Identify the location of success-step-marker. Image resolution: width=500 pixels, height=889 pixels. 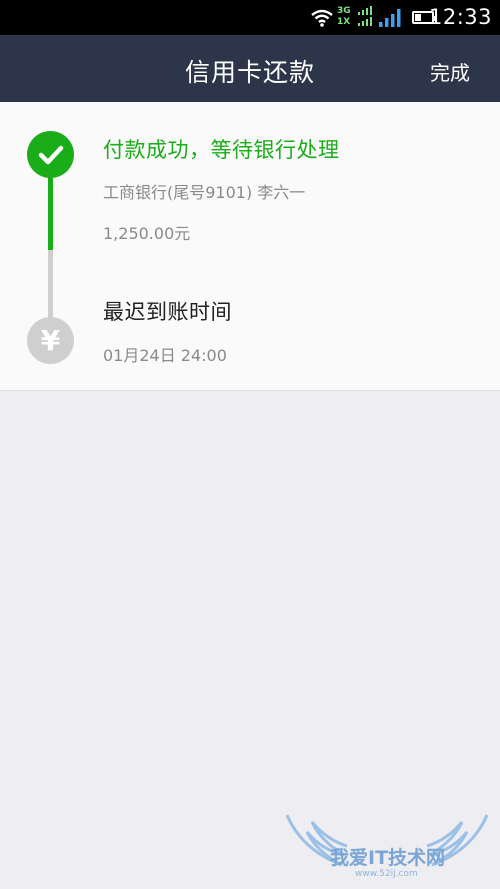
(50, 154).